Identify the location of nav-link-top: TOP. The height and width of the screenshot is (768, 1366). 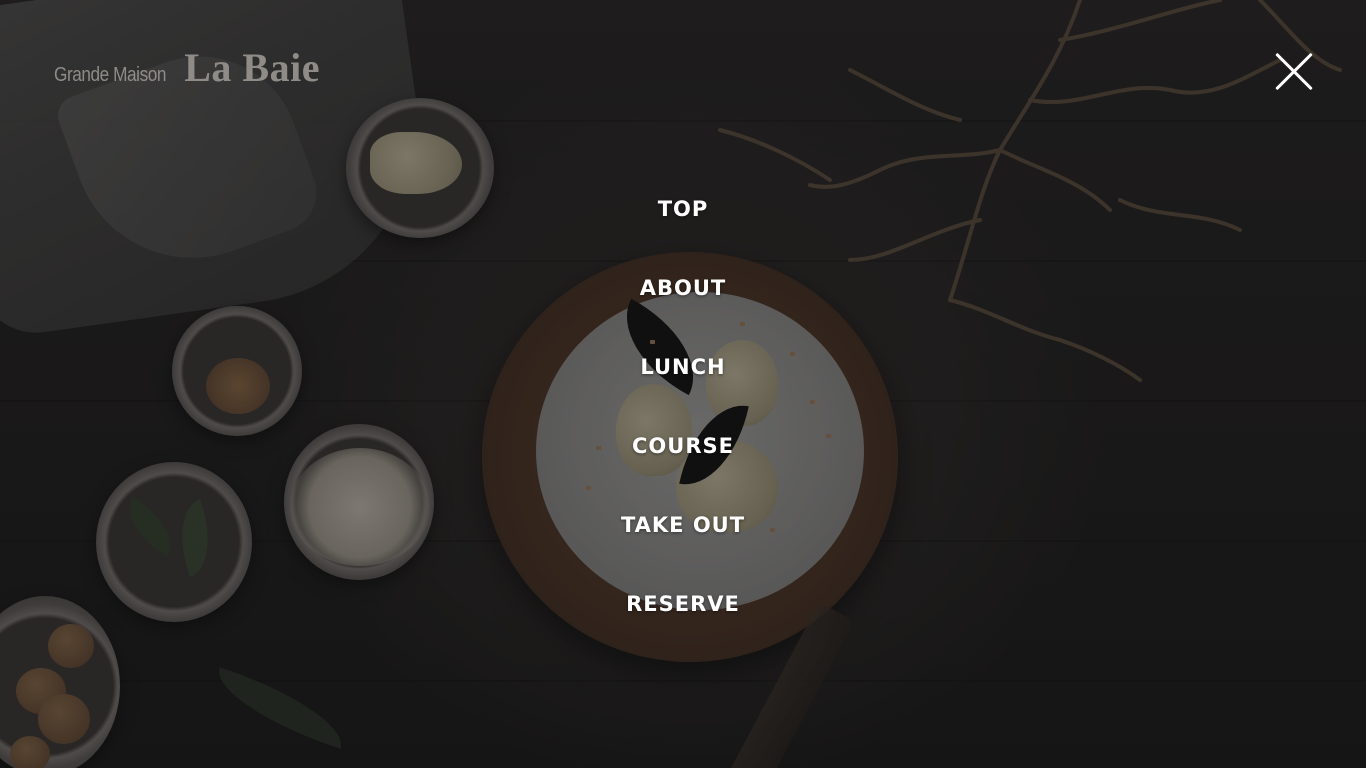
(683, 209).